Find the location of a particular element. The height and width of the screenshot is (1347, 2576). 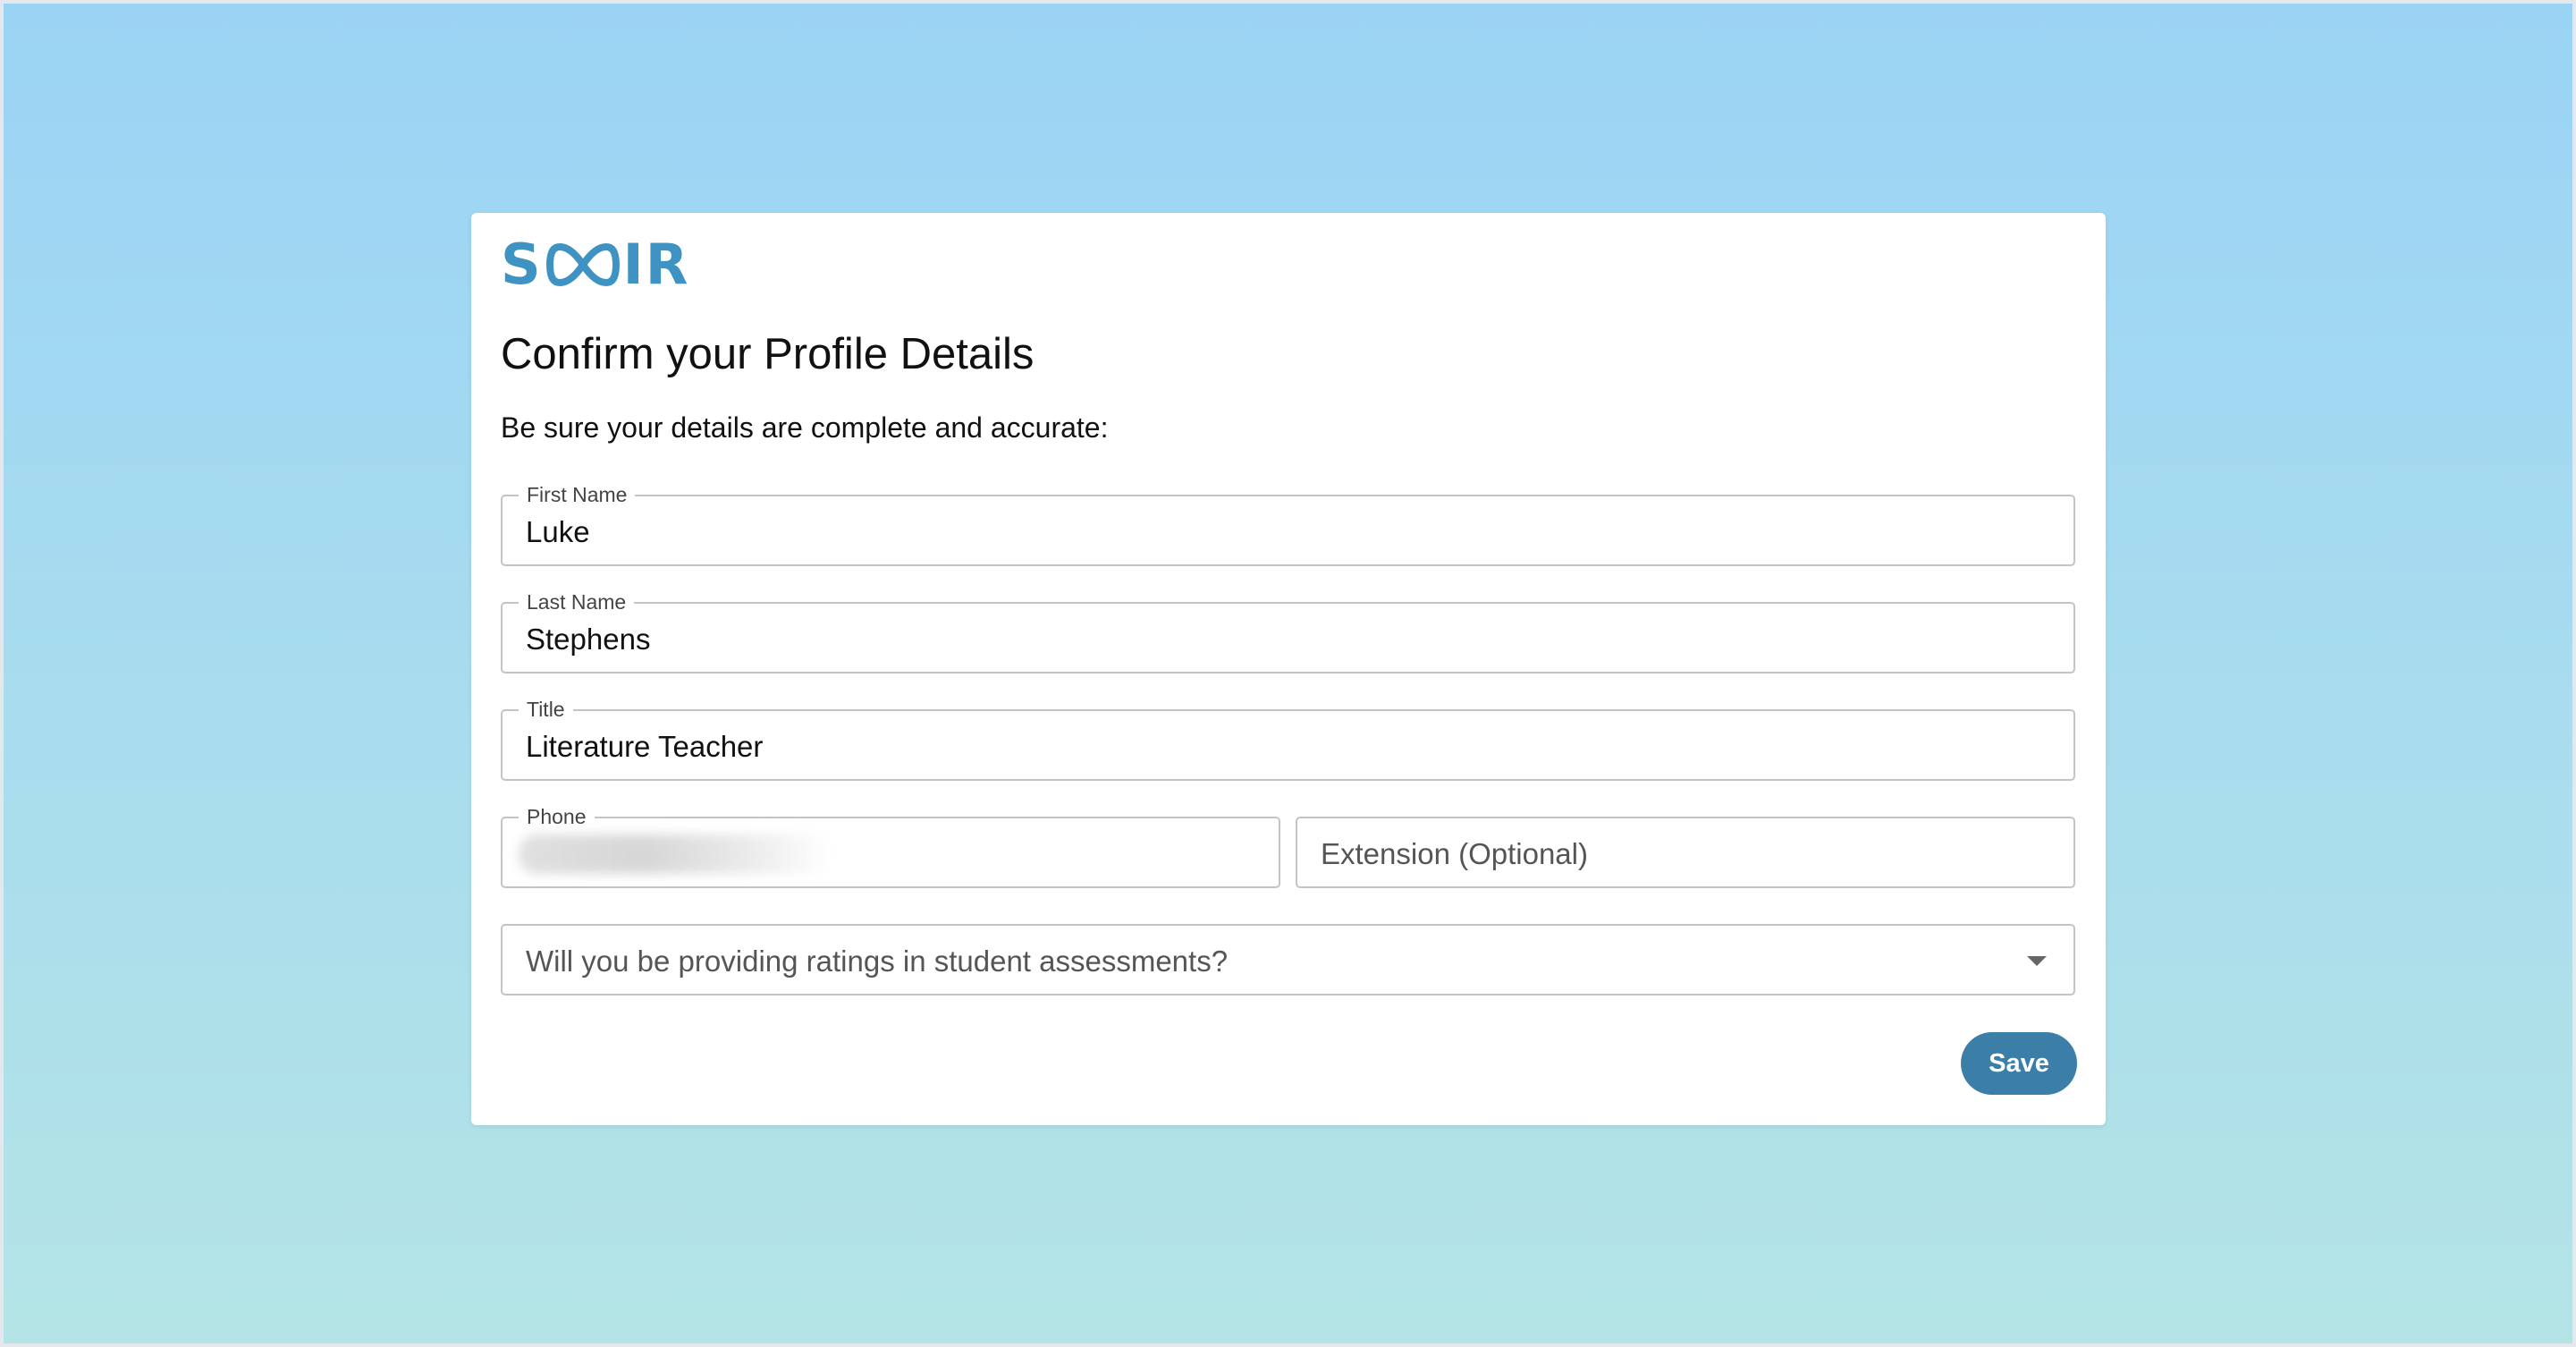

title-label: Title is located at coordinates (546, 709).